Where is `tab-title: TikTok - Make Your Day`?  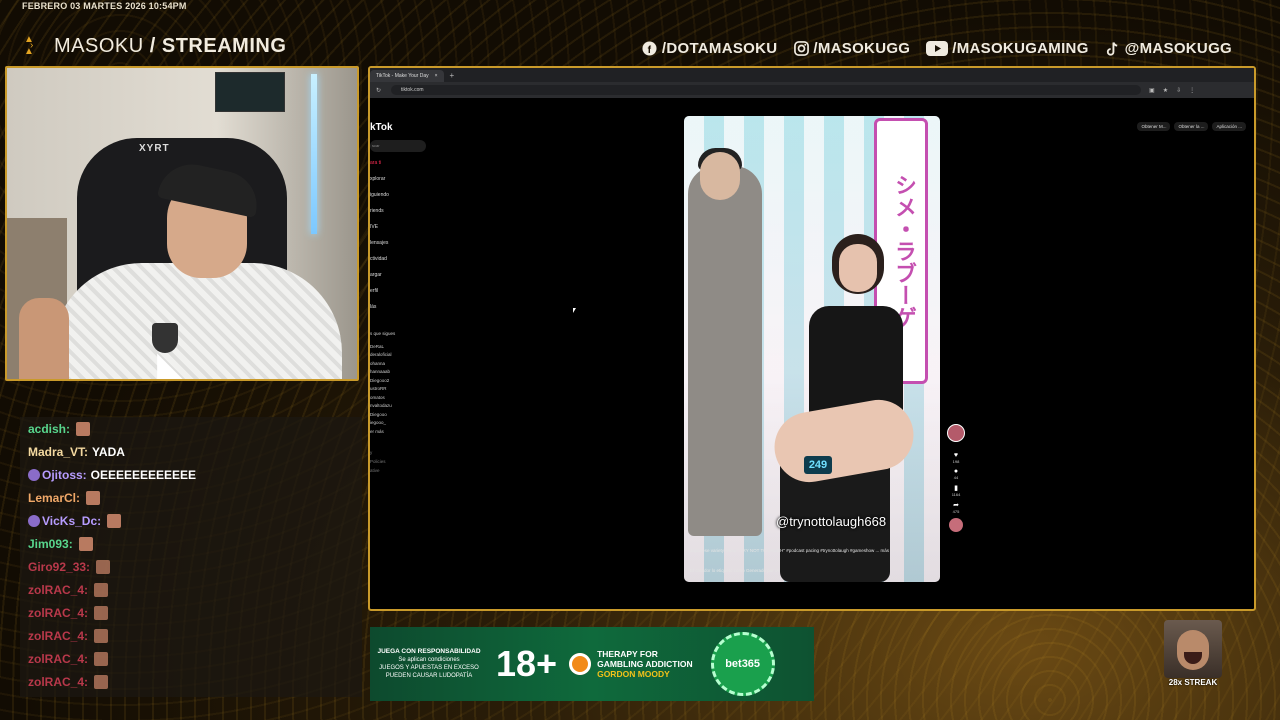 tab-title: TikTok - Make Your Day is located at coordinates (402, 76).